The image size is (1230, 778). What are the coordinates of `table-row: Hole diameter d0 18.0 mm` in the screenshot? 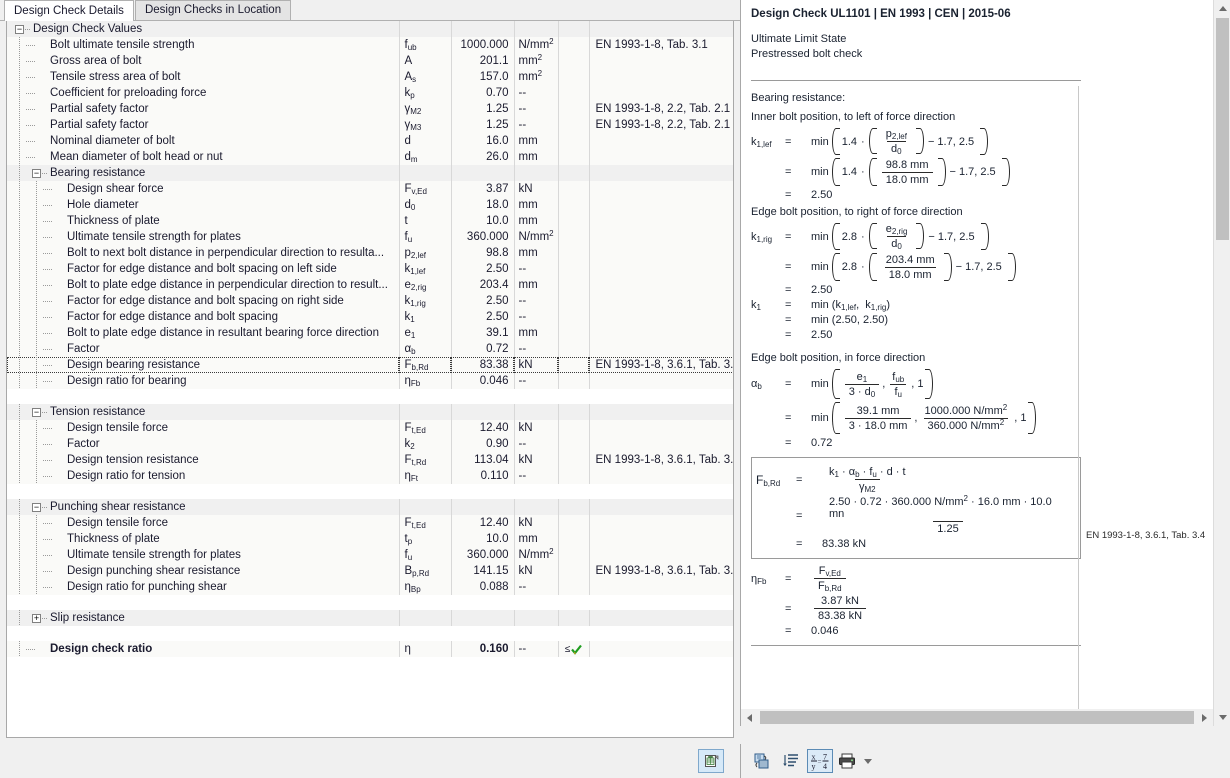 It's located at (370, 205).